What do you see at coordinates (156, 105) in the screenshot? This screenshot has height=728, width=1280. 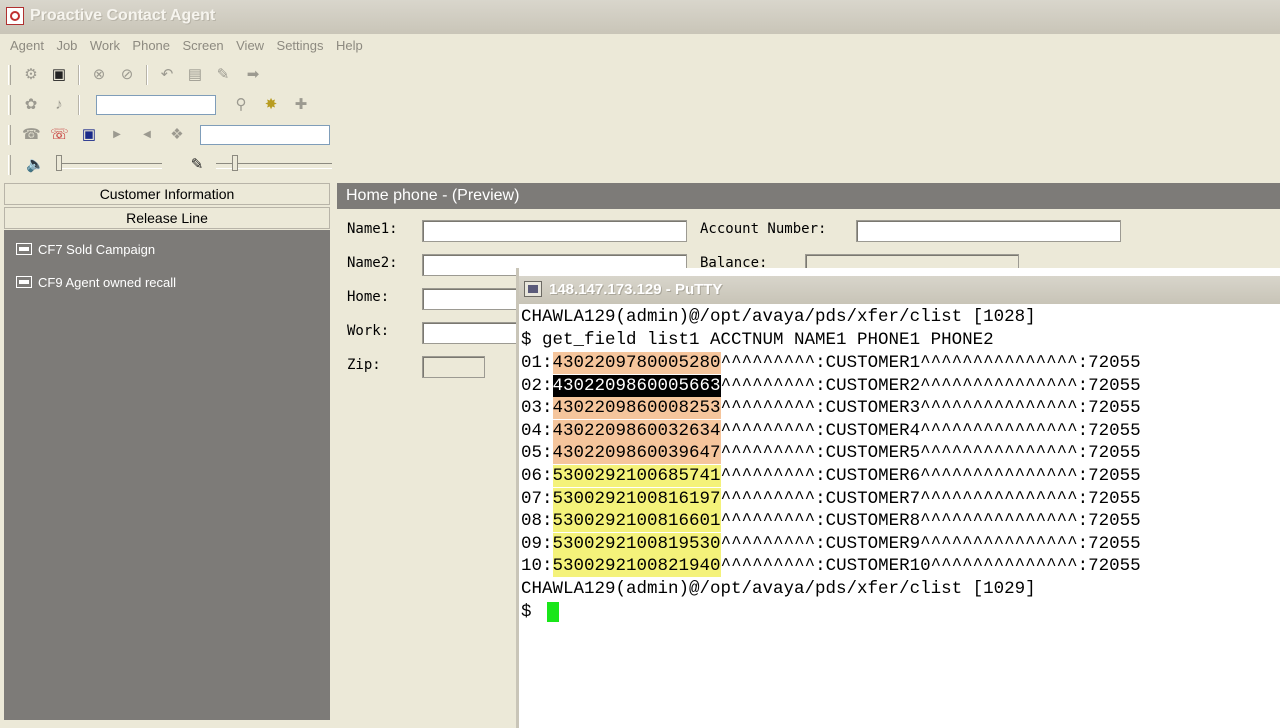 I see `job-input` at bounding box center [156, 105].